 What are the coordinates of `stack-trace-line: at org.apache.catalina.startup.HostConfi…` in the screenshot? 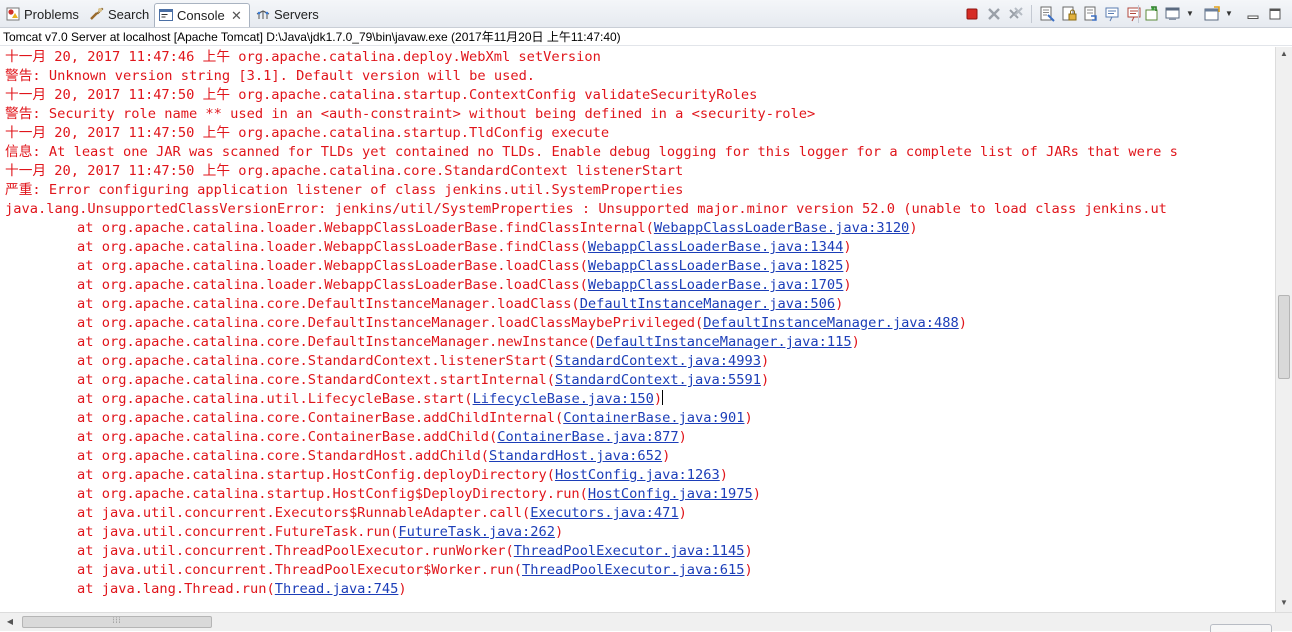 It's located at (402, 475).